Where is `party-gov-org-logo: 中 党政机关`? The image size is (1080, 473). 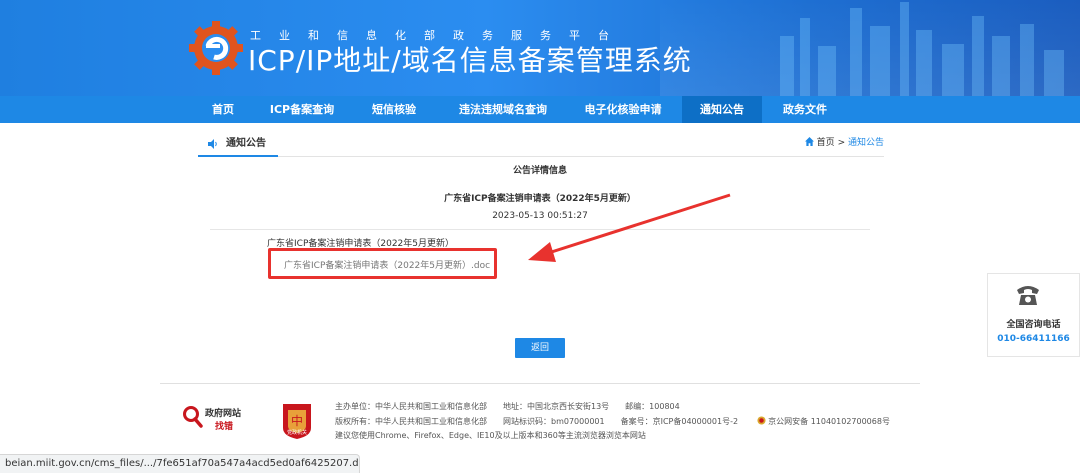 party-gov-org-logo: 中 党政机关 is located at coordinates (297, 421).